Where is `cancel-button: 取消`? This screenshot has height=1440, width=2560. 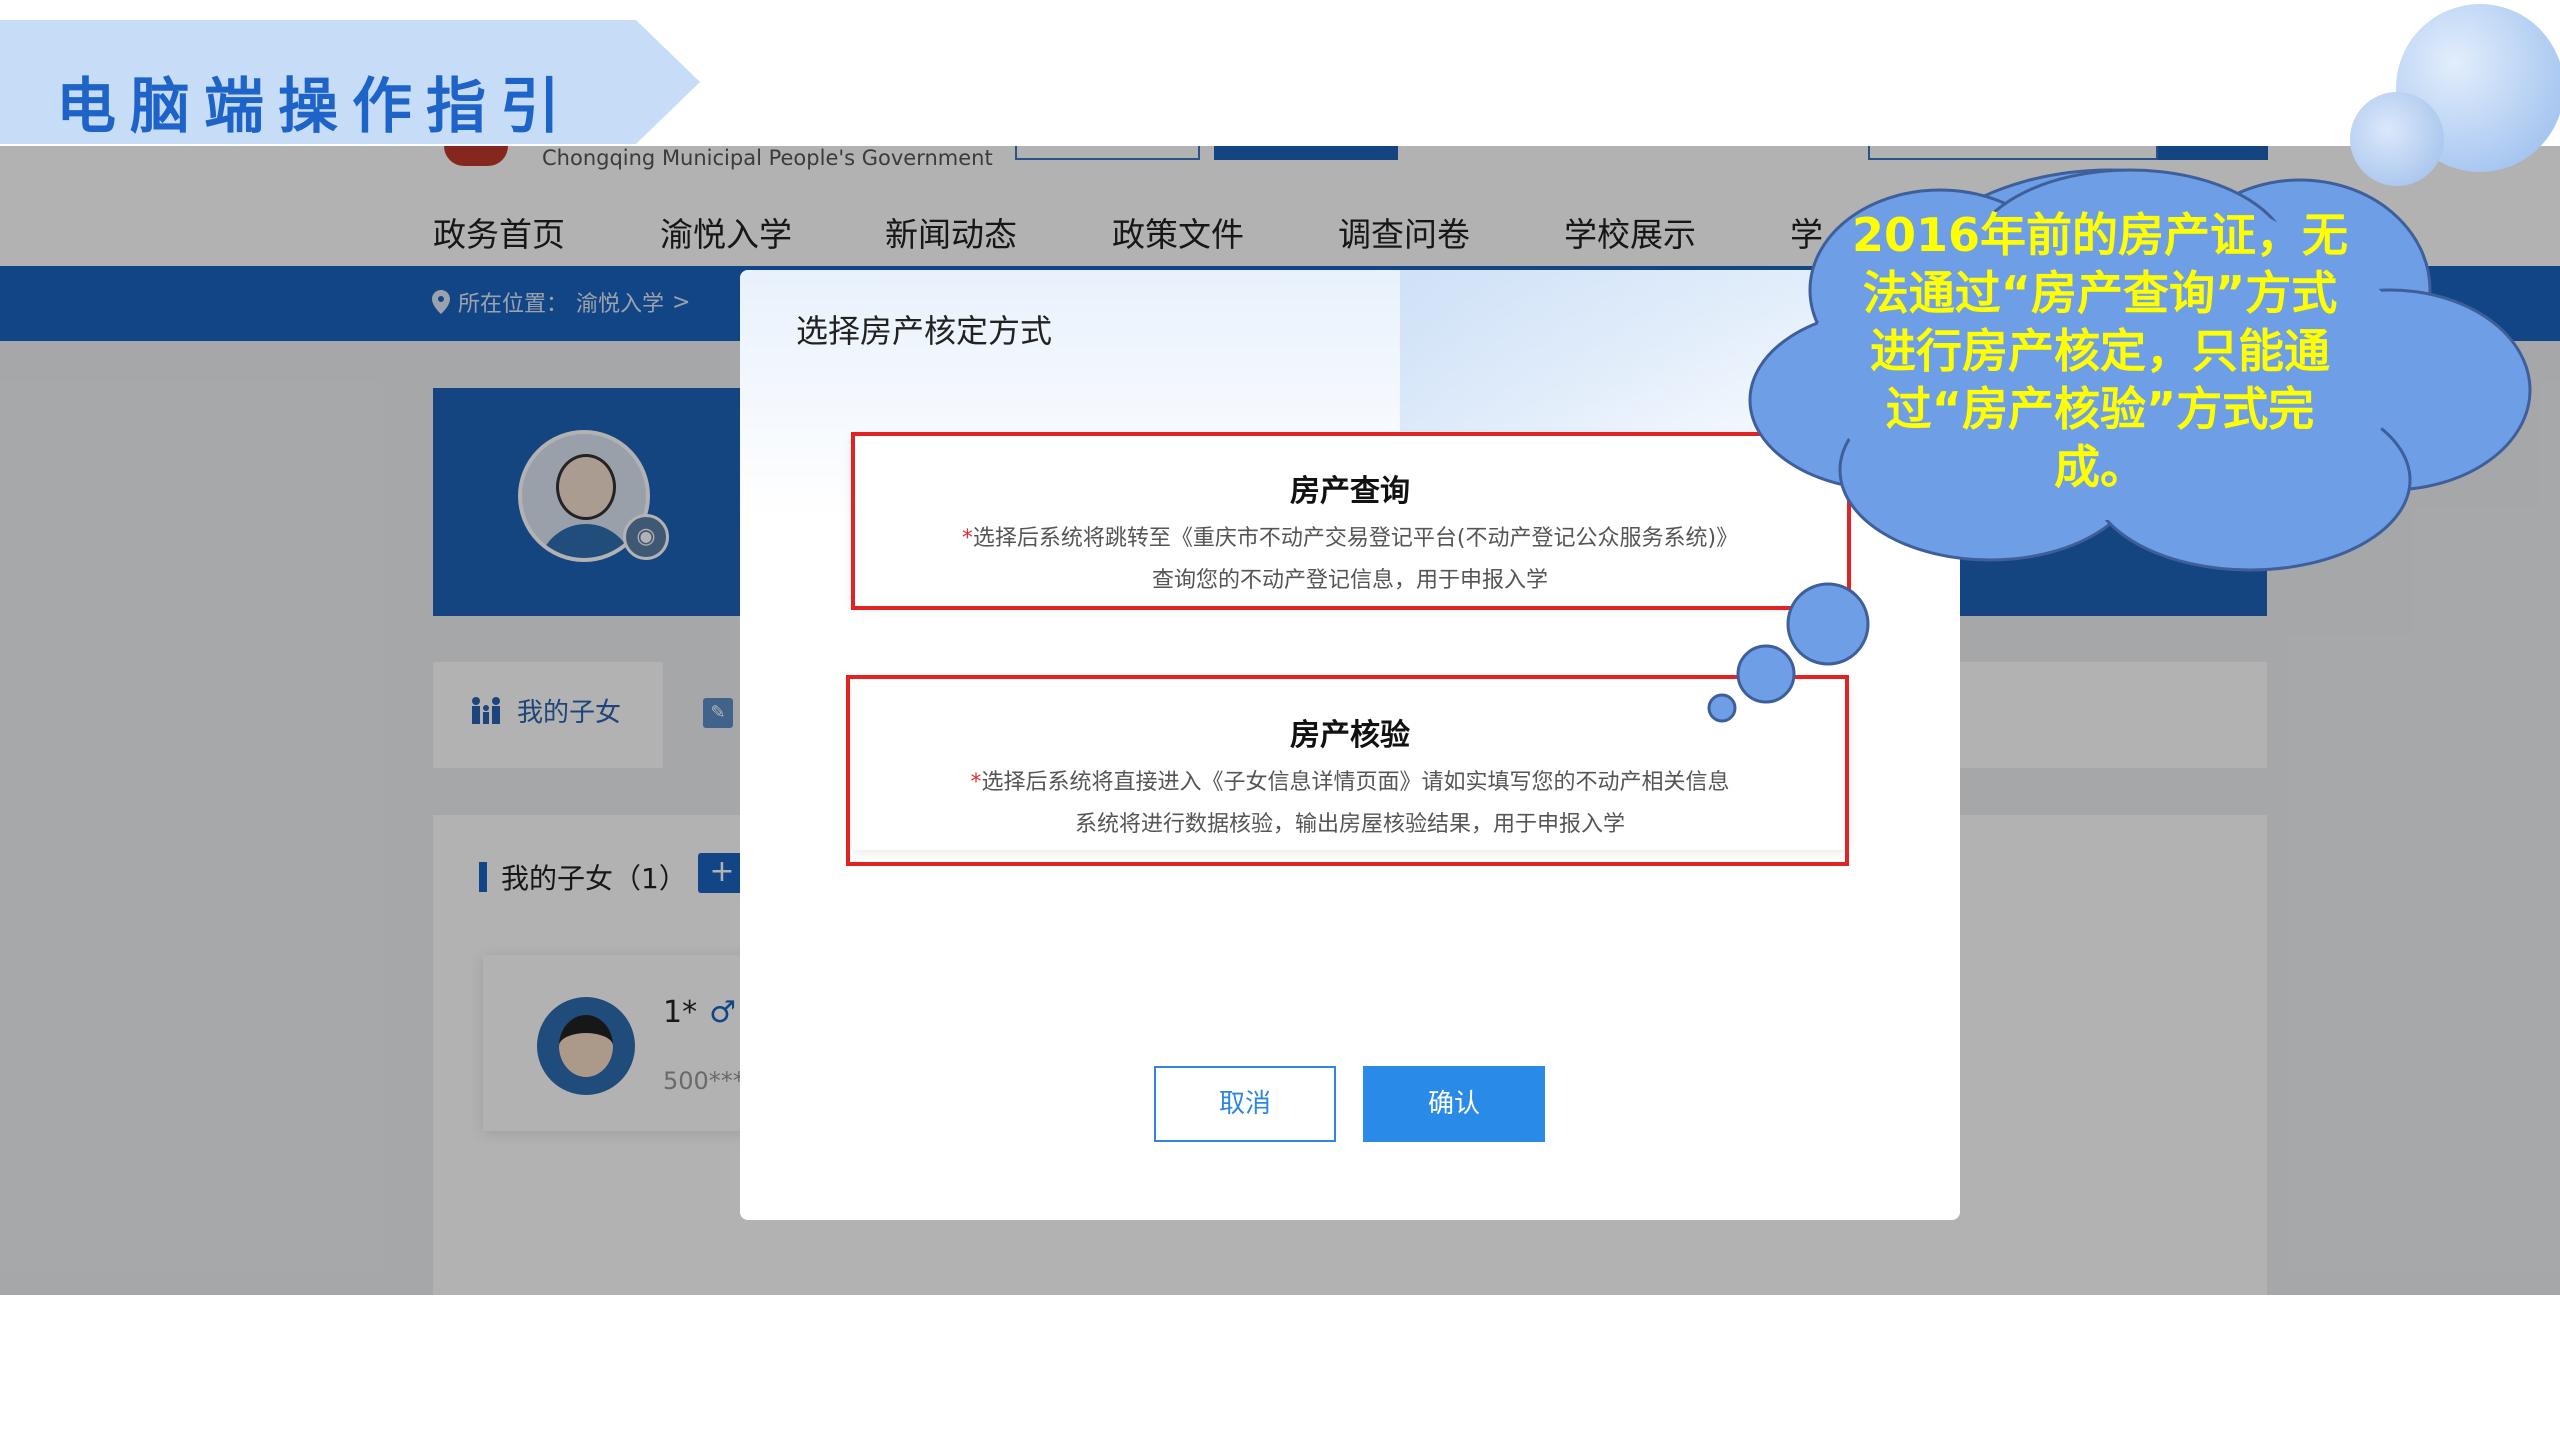
cancel-button: 取消 is located at coordinates (1245, 1104).